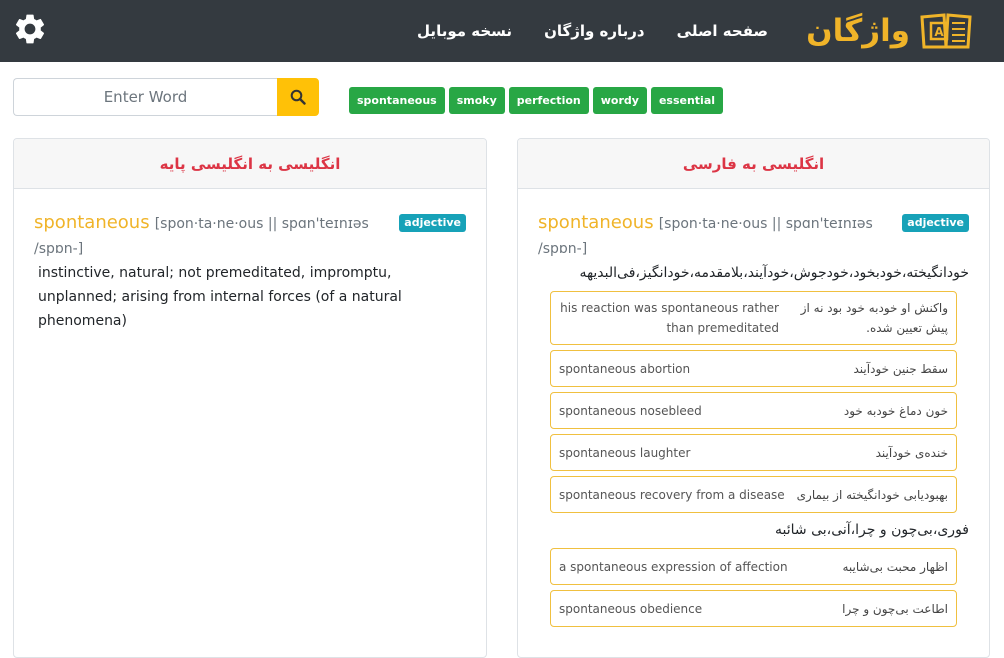 The height and width of the screenshot is (658, 1004). I want to click on nav-links: صفحه اصلی درباره واژگان نسخه موبایل, so click(592, 31).